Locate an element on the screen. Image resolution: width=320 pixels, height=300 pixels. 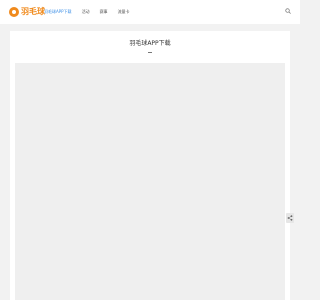
site-logo: 羽毛球 is located at coordinates (27, 12).